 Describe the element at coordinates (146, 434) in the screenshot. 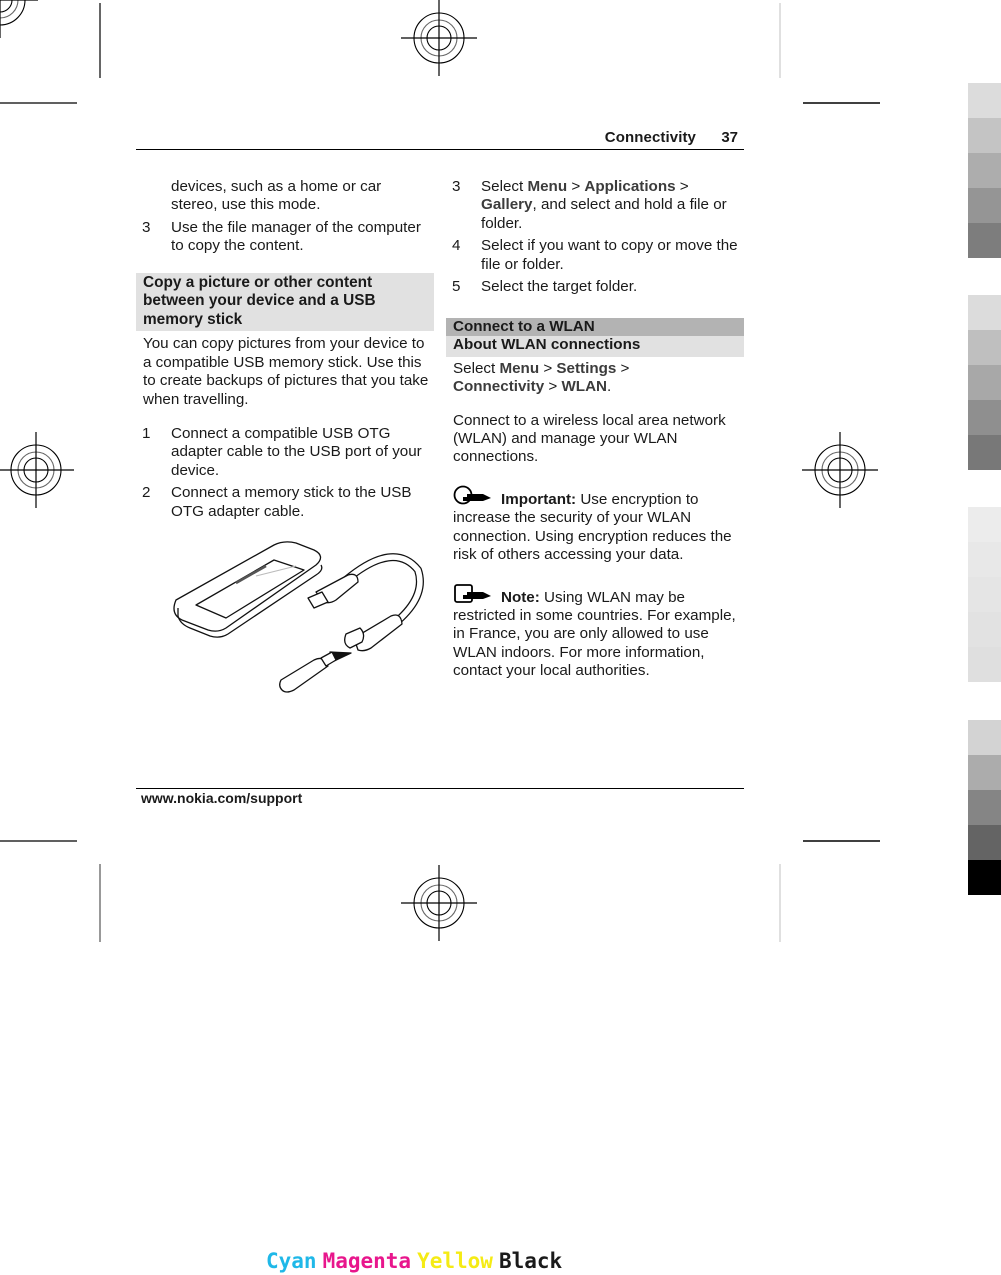

I see `step-number: 1` at that location.